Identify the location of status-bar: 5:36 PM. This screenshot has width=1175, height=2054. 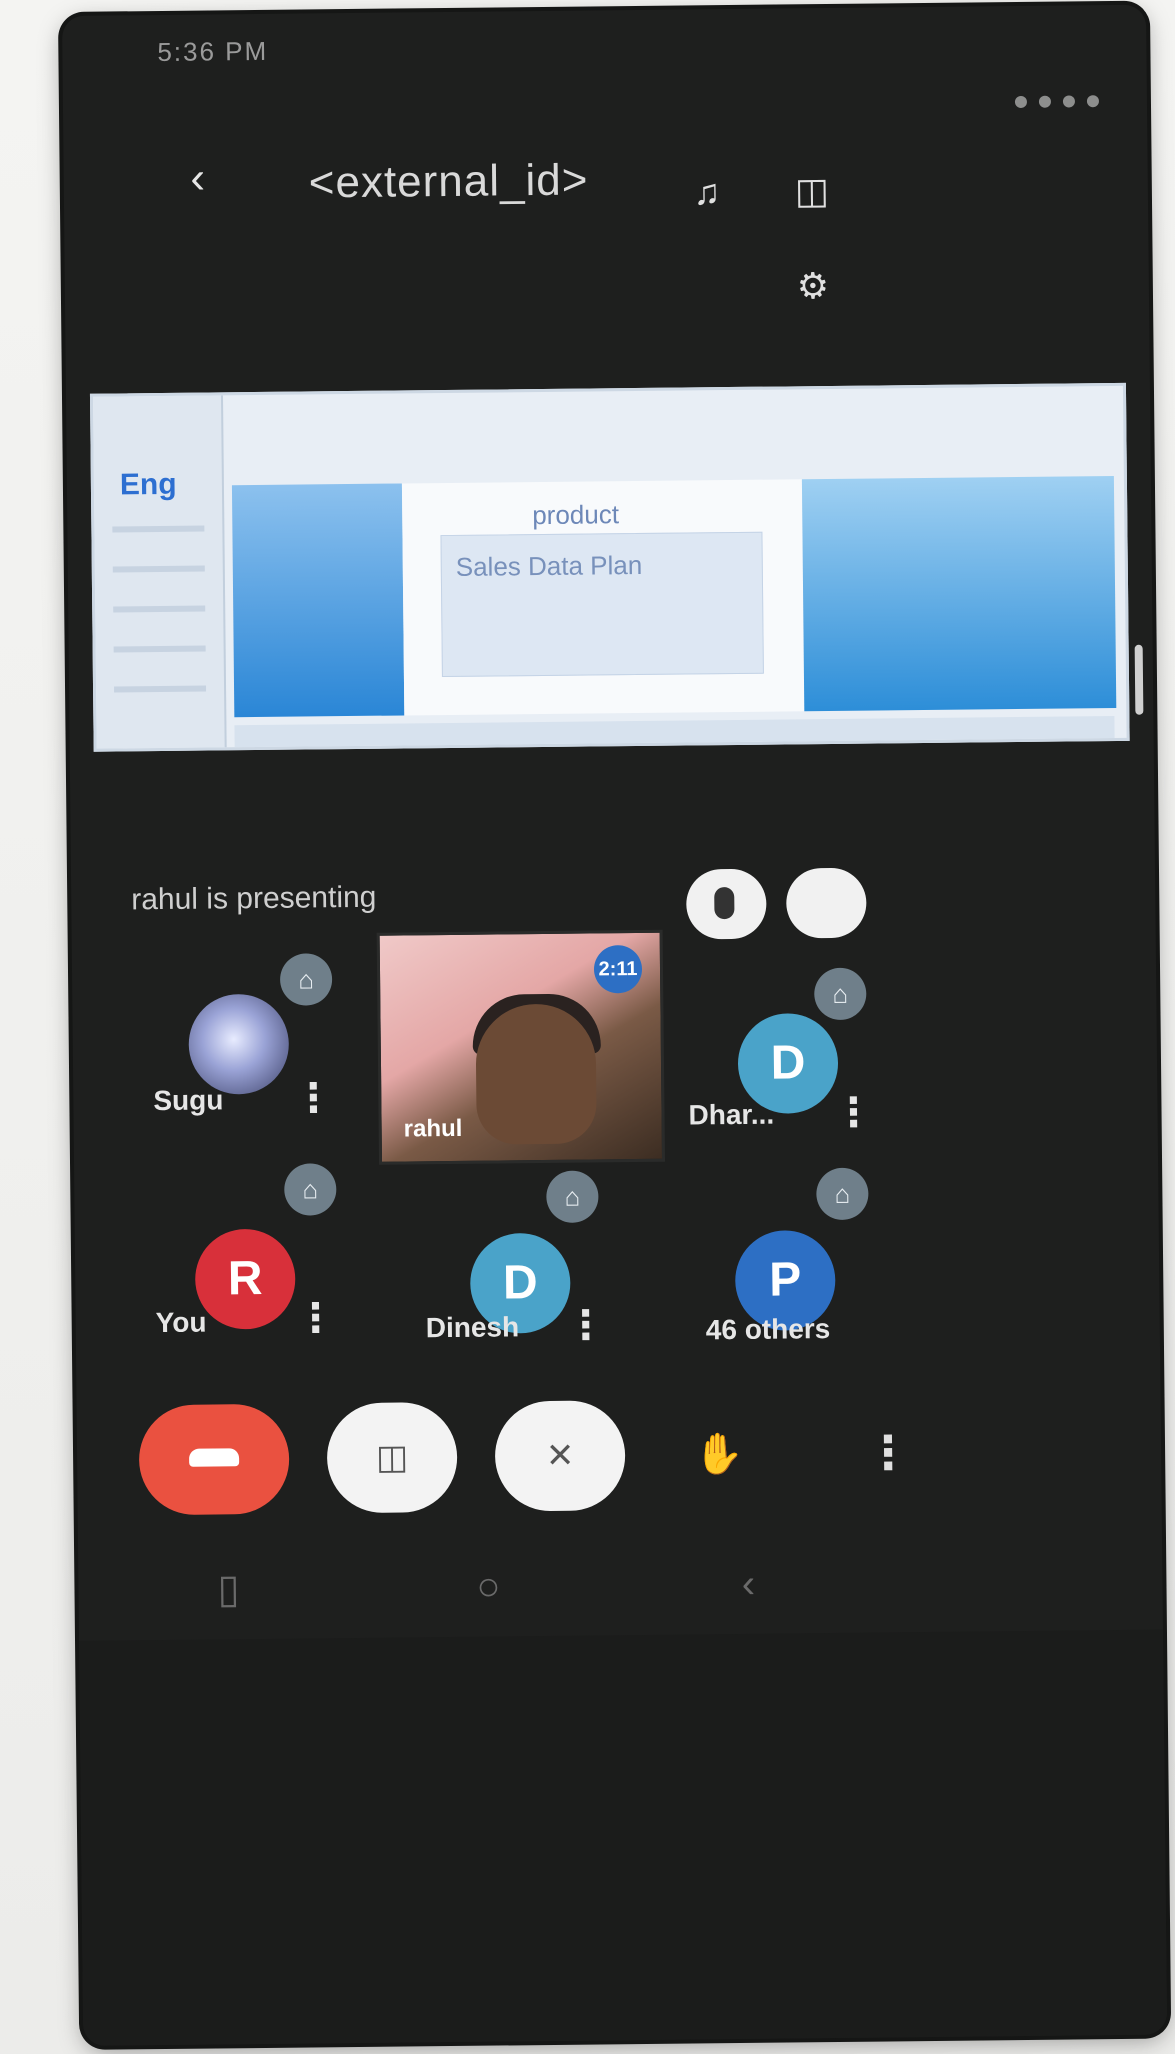
(604, 57).